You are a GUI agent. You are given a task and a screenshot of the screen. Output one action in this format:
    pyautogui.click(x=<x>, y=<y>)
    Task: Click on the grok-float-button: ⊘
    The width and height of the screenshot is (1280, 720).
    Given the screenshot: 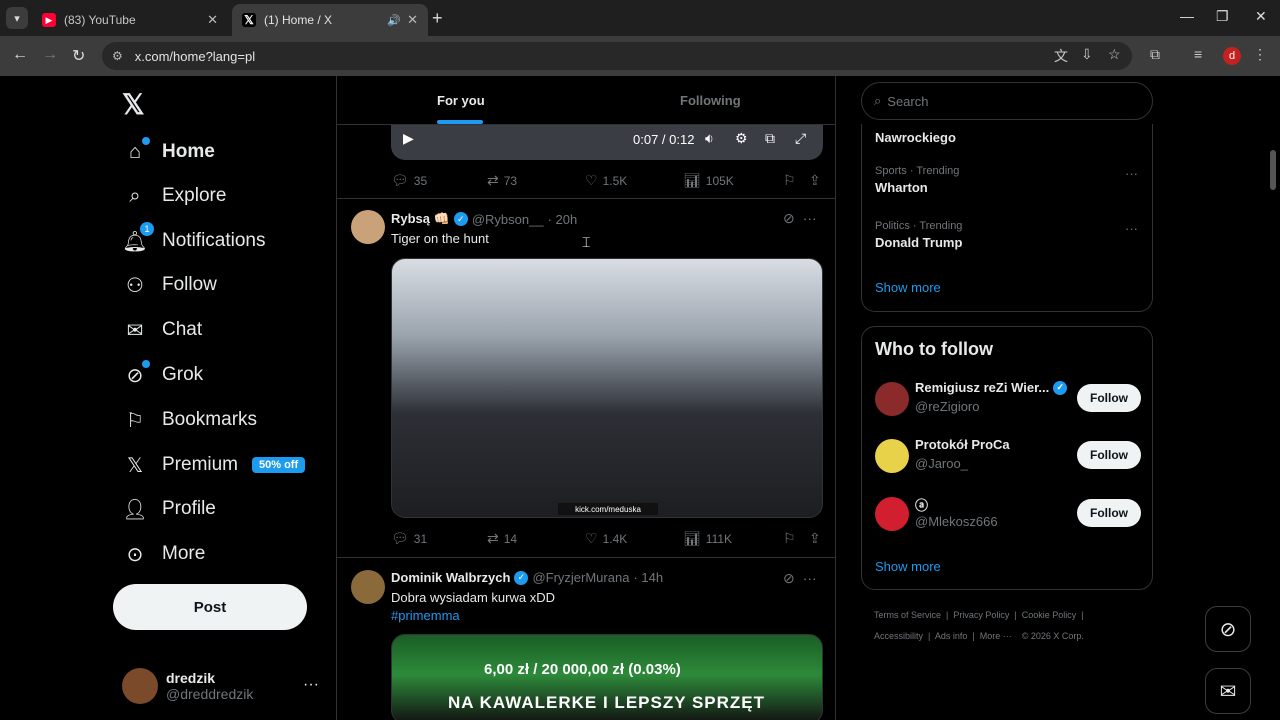 What is the action you would take?
    pyautogui.click(x=1228, y=629)
    